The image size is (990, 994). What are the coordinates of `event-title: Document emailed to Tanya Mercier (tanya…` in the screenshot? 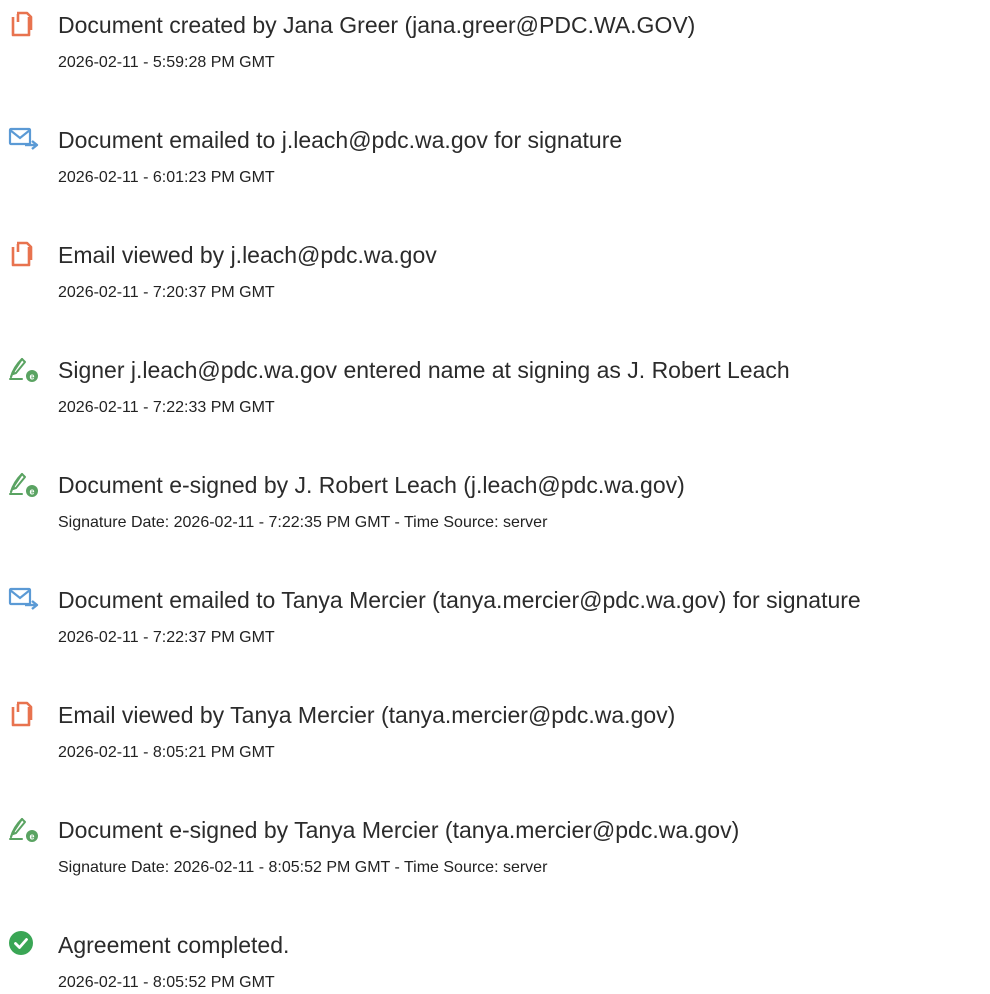 It's located at (459, 600).